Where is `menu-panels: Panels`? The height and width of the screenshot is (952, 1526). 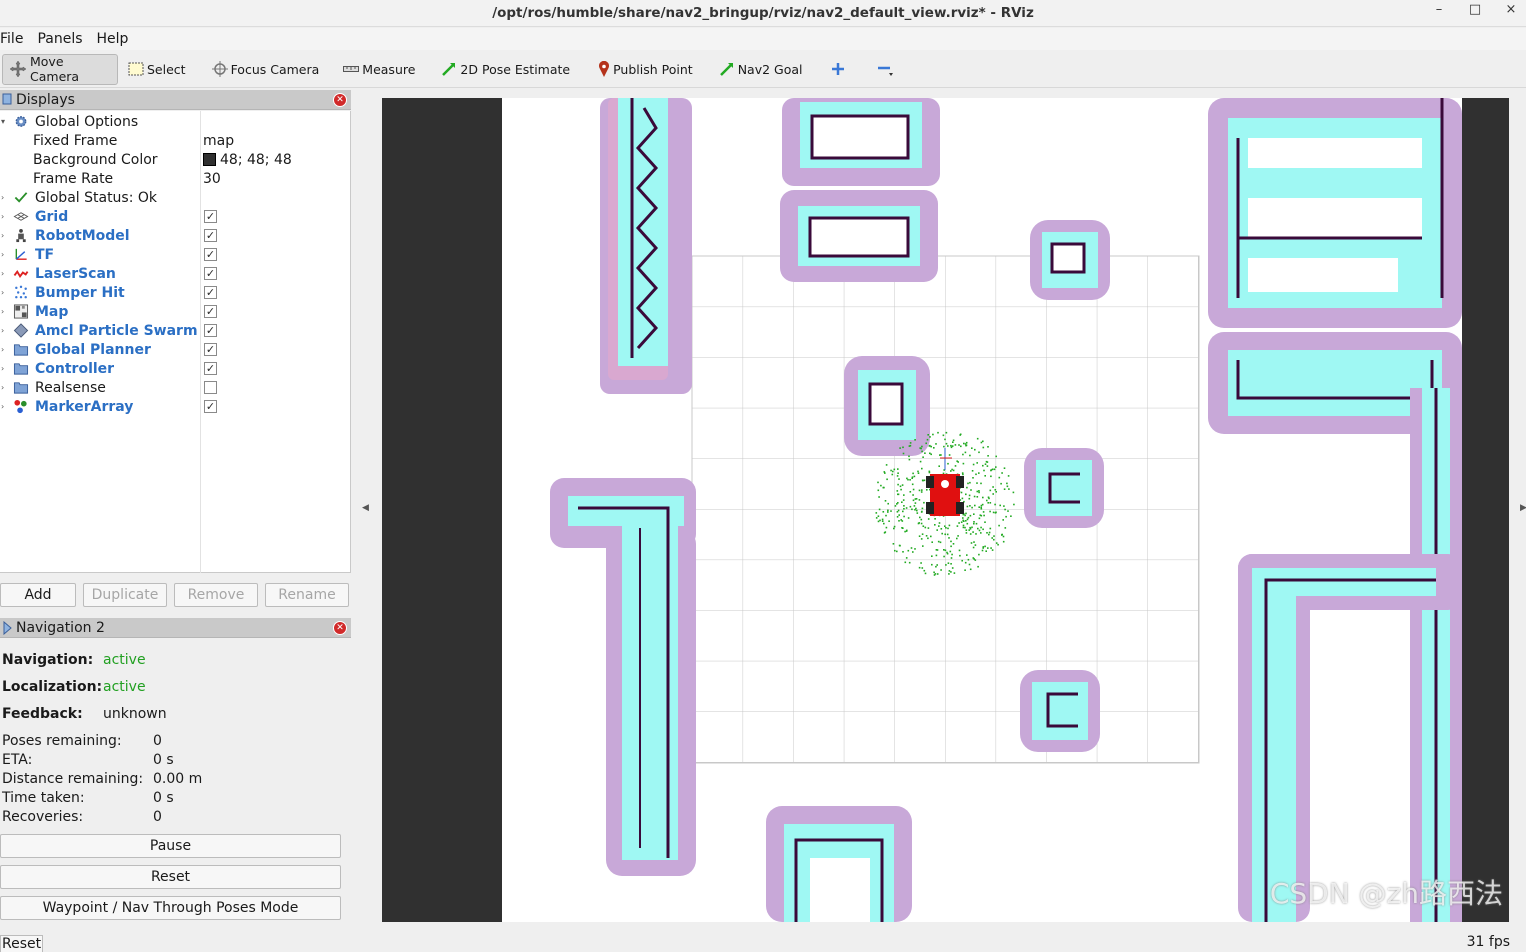
menu-panels: Panels is located at coordinates (59, 39).